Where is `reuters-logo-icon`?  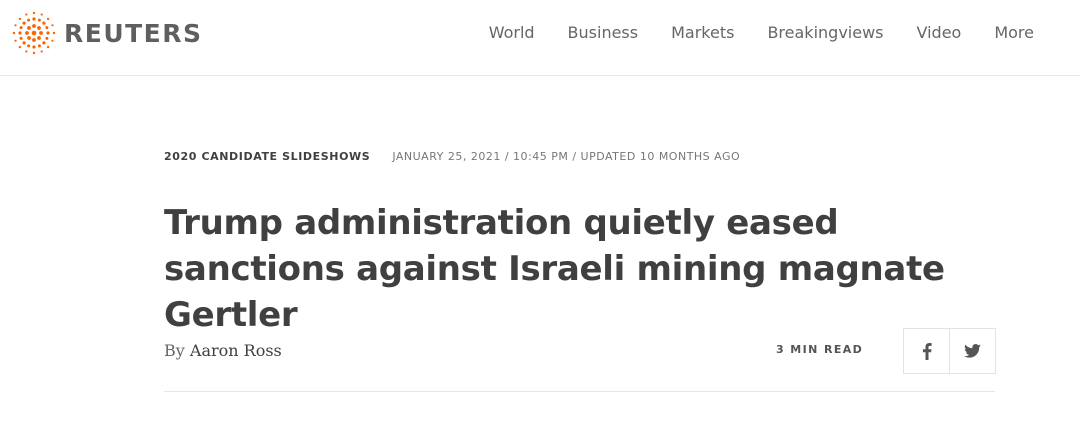
reuters-logo-icon is located at coordinates (34, 33).